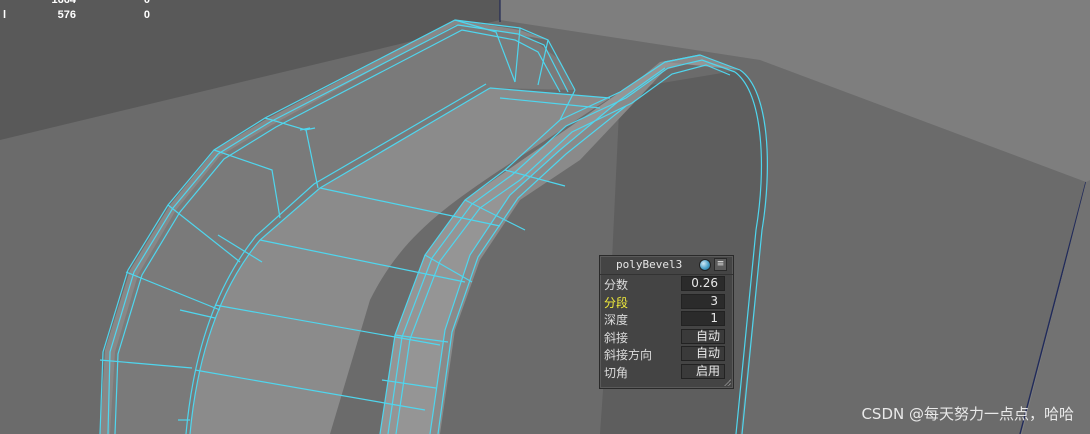 The width and height of the screenshot is (1090, 434). I want to click on hud-stats: 1664 0 l 576 0, so click(80, 12).